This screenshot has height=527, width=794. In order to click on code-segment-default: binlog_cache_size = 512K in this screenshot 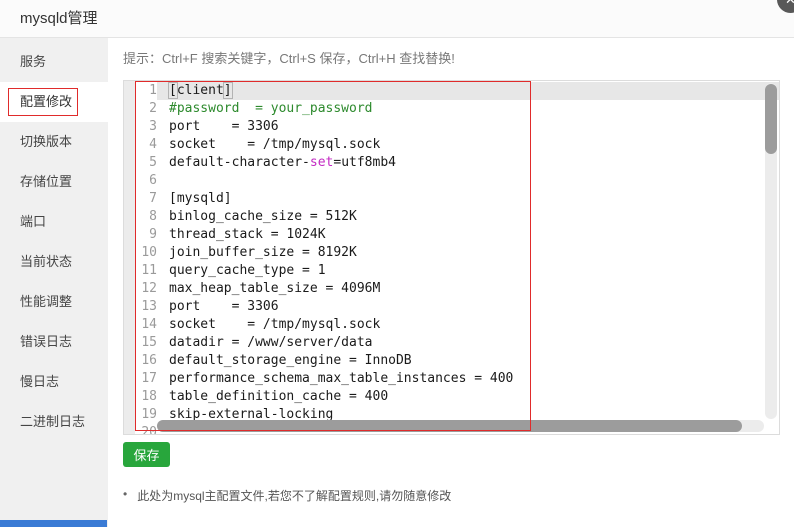, I will do `click(263, 216)`.